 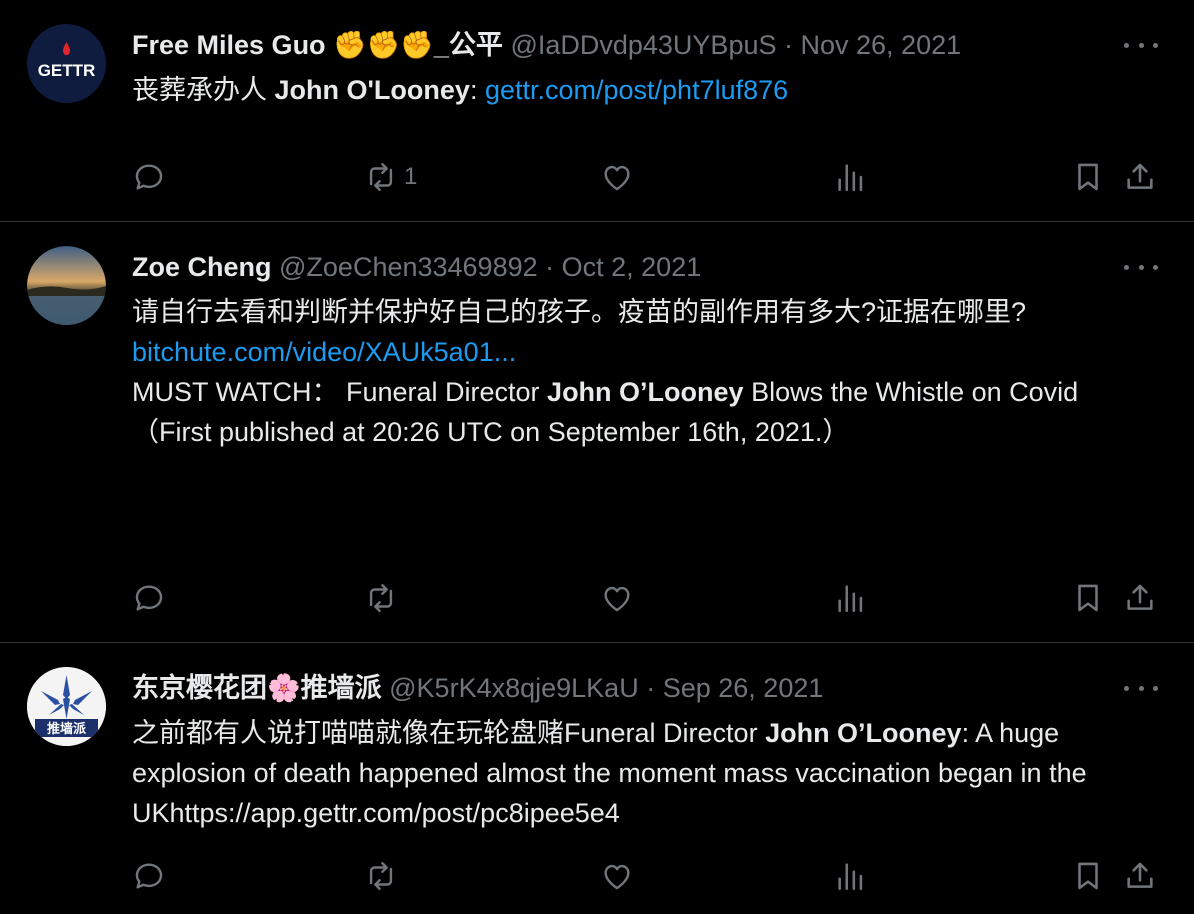 I want to click on timestamp: Oct 2, 2021, so click(x=632, y=267).